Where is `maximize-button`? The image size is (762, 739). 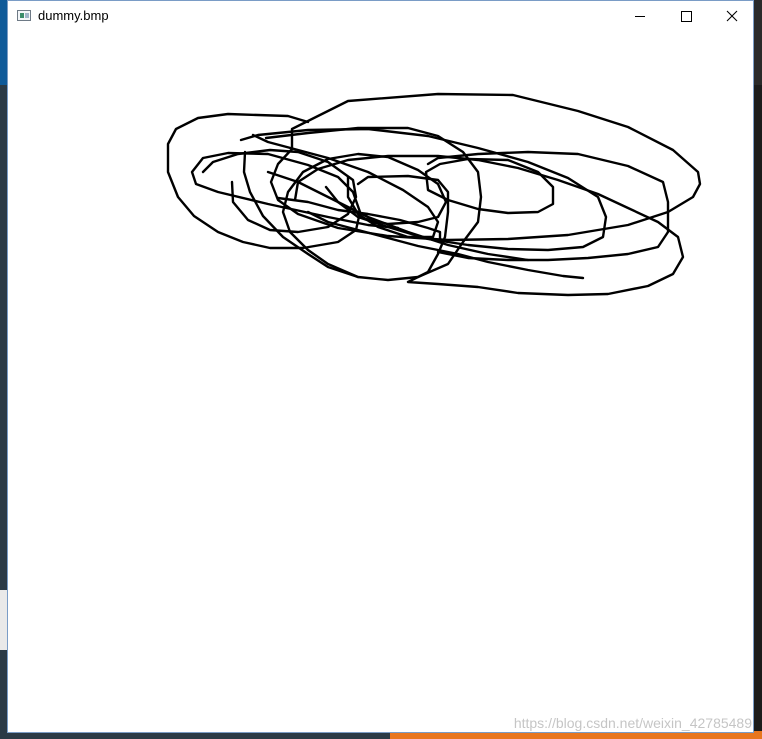
maximize-button is located at coordinates (686, 16).